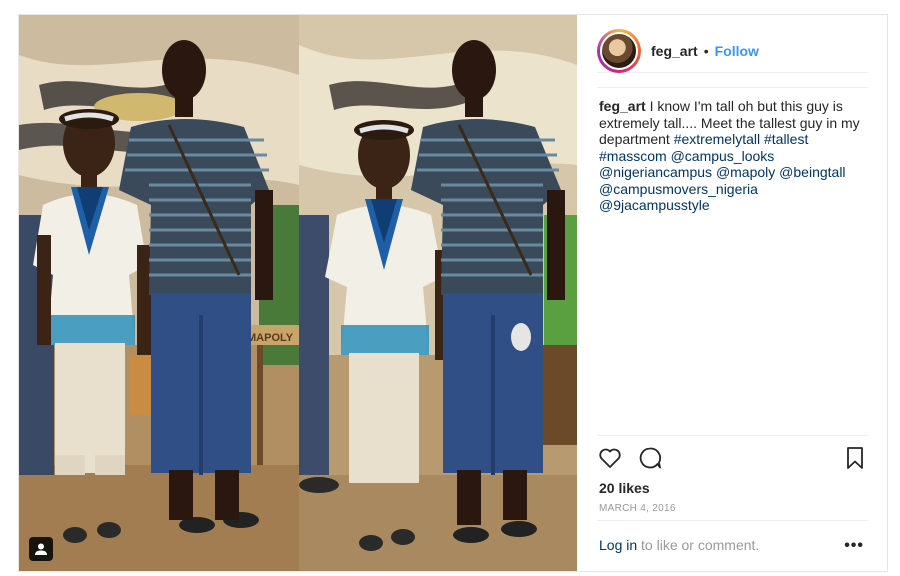  I want to click on login-prompt: Log in to like or comment. •••, so click(733, 546).